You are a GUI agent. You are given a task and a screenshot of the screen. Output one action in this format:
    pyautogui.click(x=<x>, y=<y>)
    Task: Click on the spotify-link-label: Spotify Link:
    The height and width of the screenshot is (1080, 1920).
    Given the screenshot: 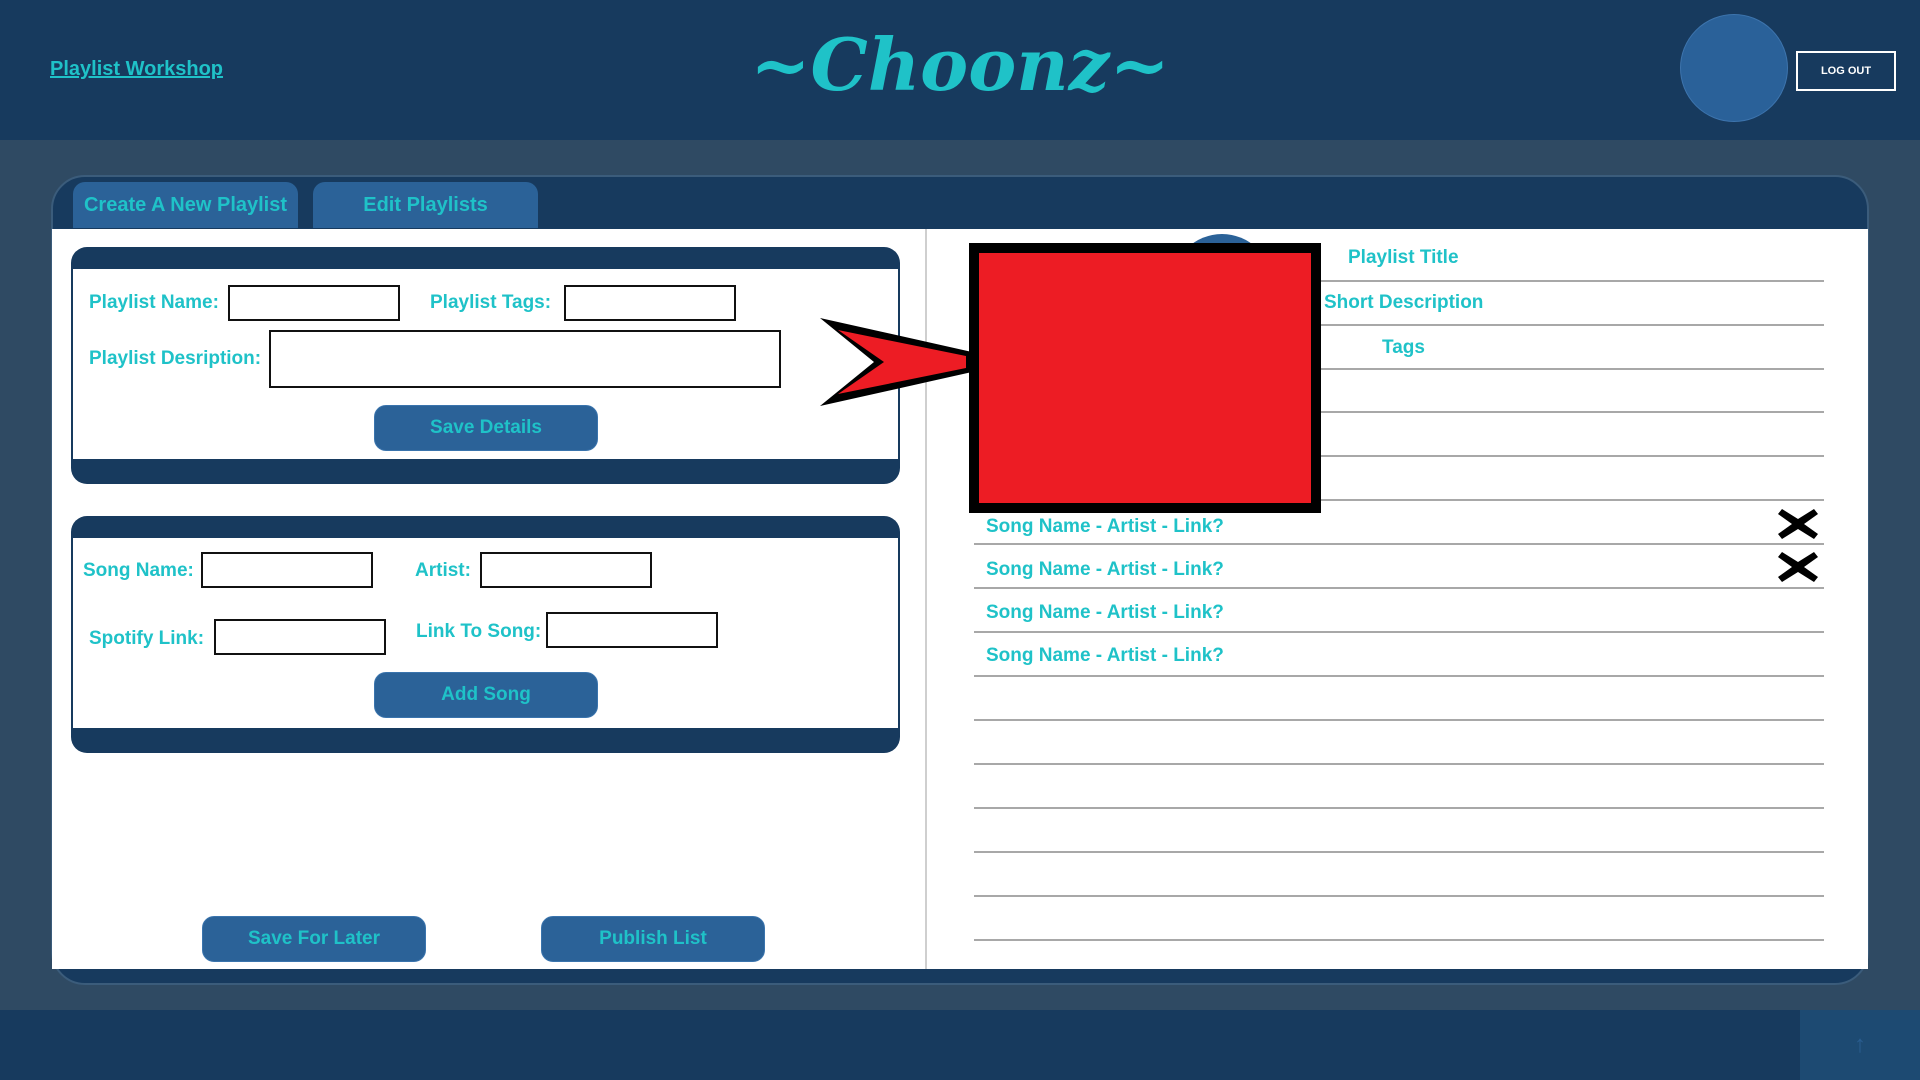 What is the action you would take?
    pyautogui.click(x=147, y=638)
    